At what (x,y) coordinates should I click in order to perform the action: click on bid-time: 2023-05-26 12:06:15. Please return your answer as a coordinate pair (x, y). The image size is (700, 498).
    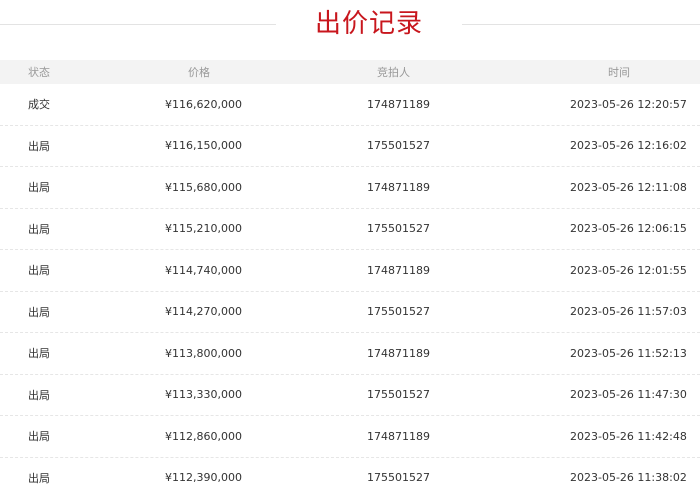
    Looking at the image, I should click on (628, 229).